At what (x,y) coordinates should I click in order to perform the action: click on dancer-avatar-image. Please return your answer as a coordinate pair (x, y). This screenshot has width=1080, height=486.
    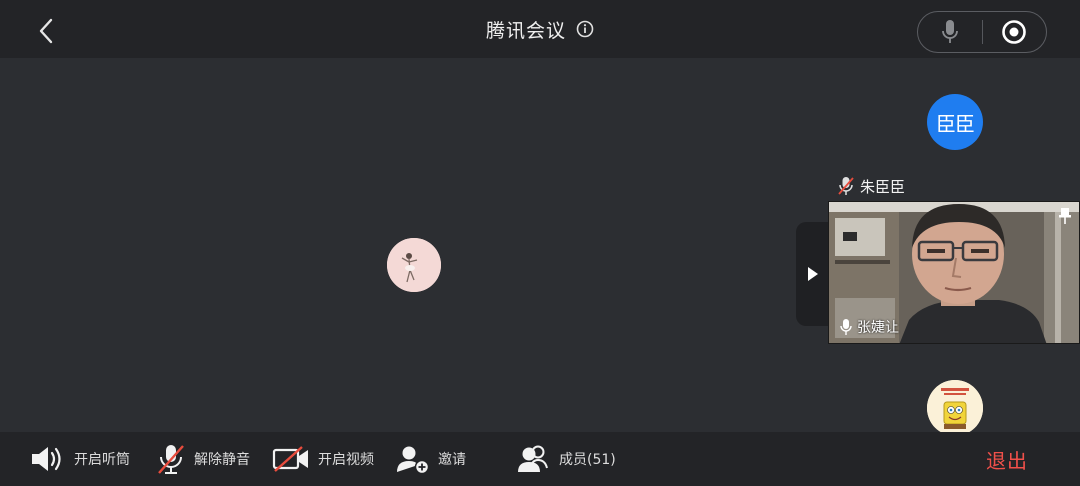
    Looking at the image, I should click on (414, 265).